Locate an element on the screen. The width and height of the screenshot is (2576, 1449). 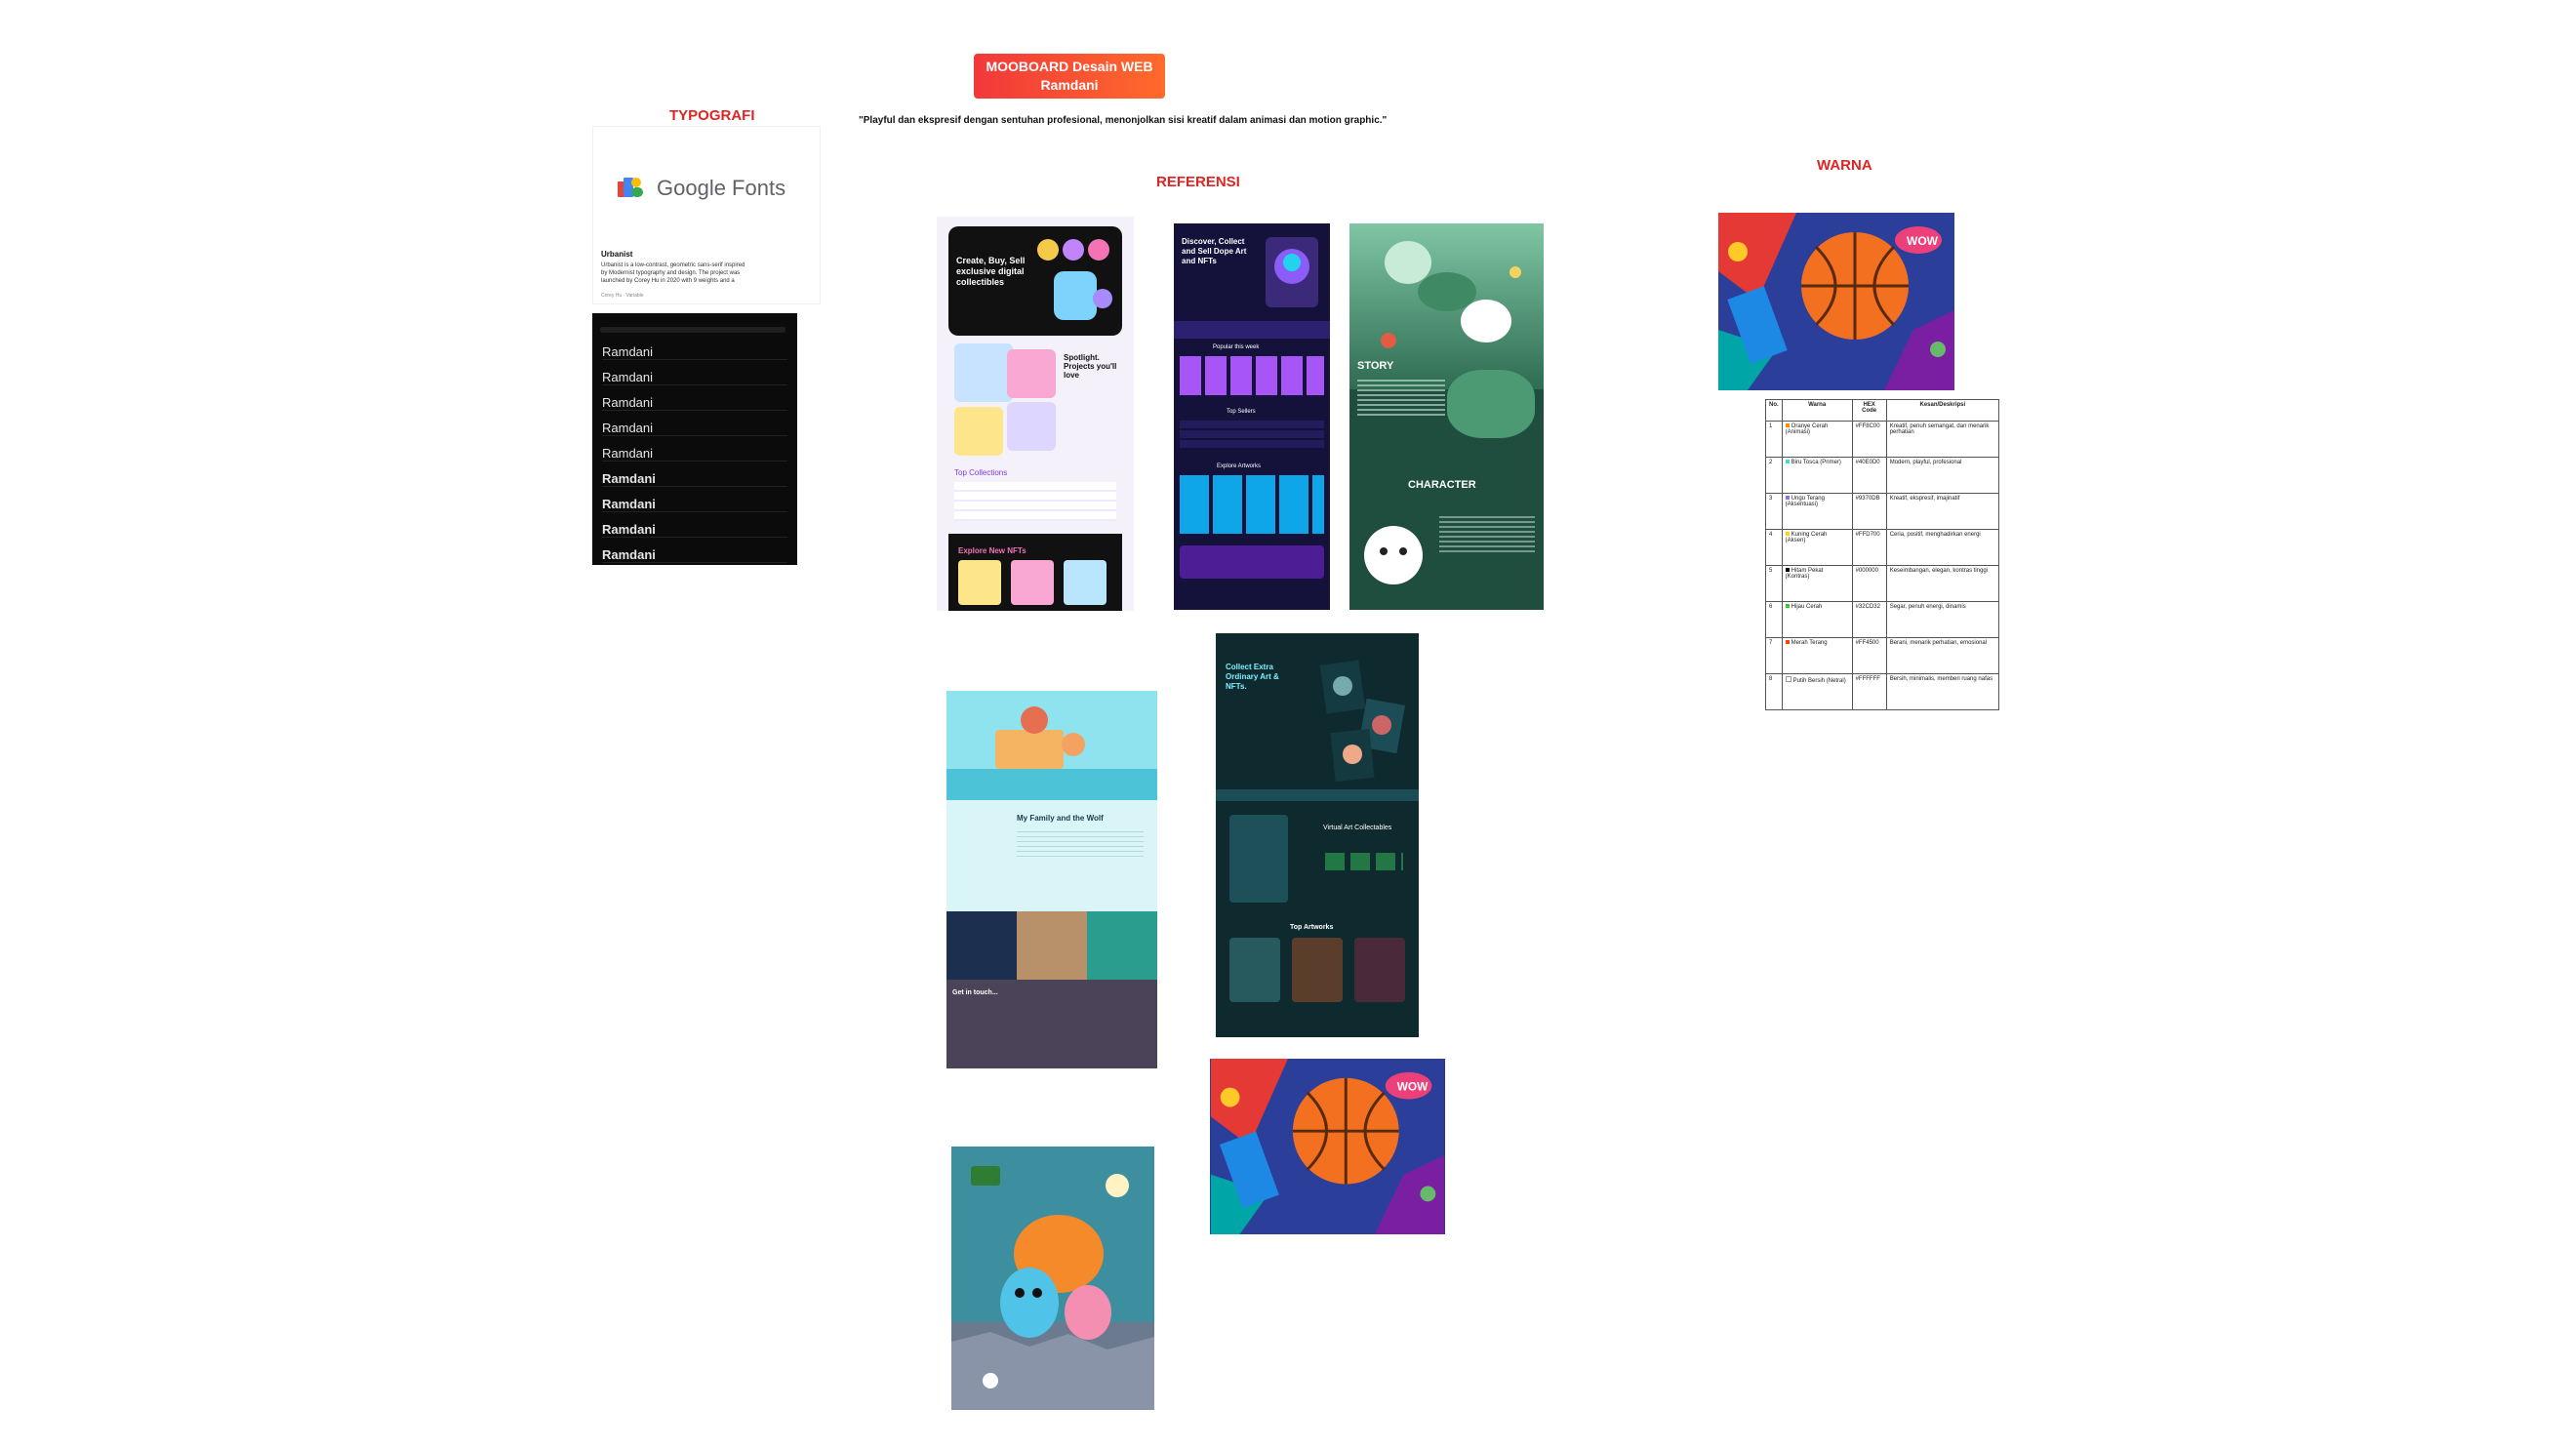
svg-text: WOW is located at coordinates (1413, 1087).